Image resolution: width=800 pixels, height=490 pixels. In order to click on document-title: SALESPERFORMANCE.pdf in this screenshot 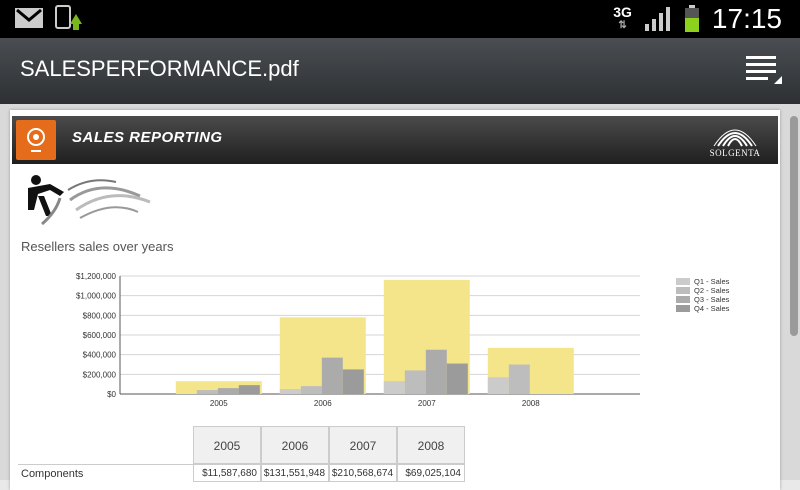, I will do `click(159, 68)`.